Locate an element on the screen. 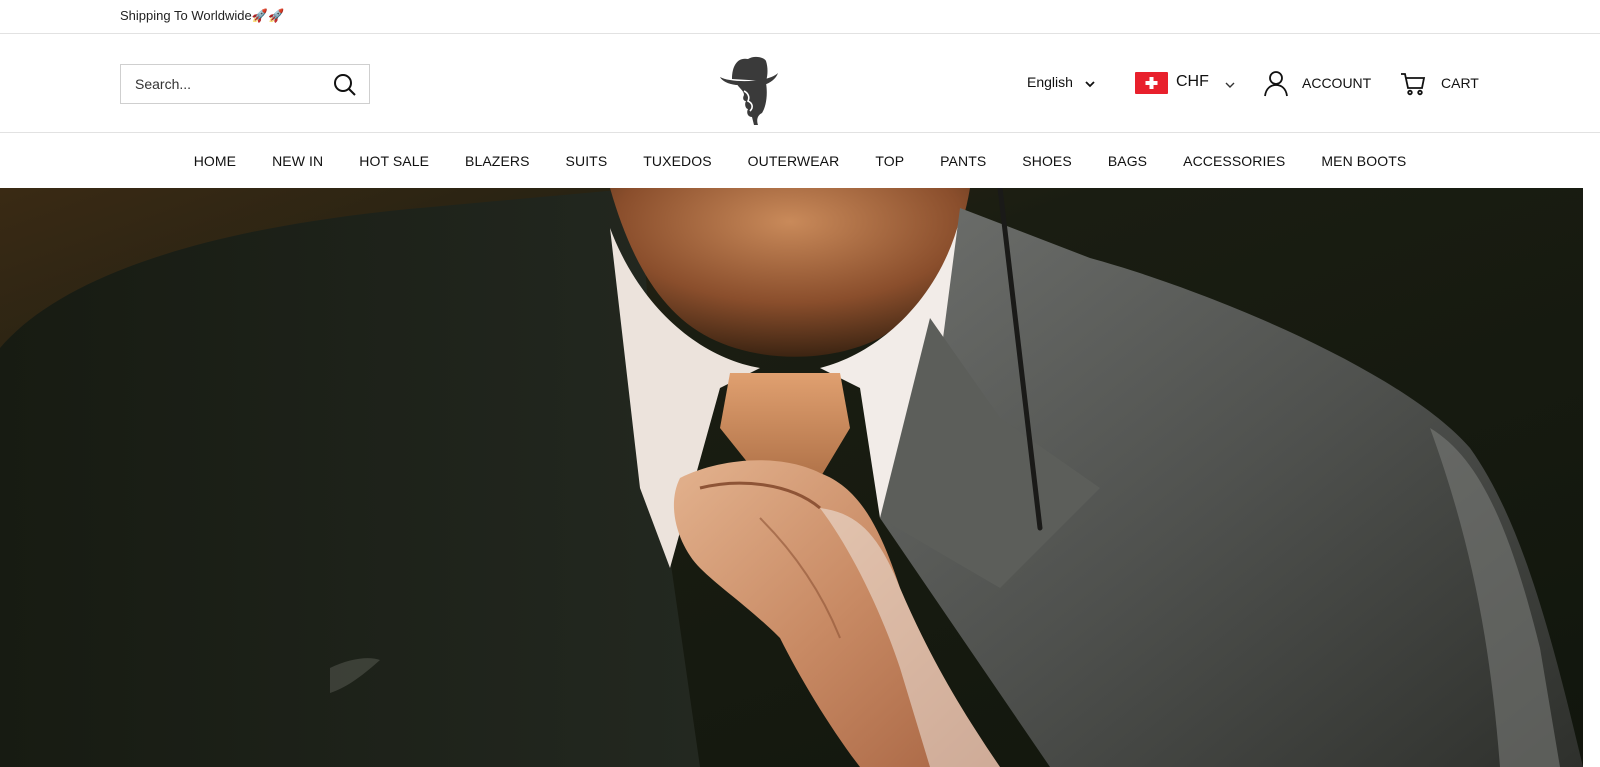 This screenshot has height=767, width=1600. language-selector: English is located at coordinates (1061, 82).